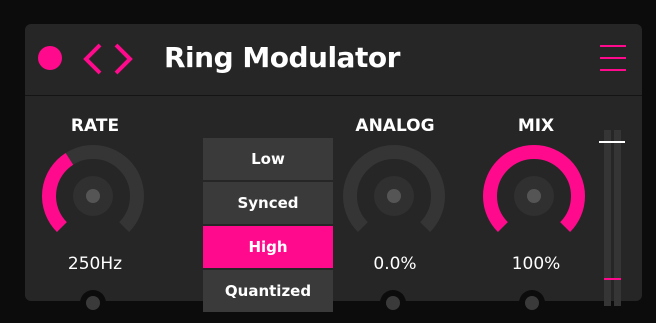 The image size is (656, 323). What do you see at coordinates (92, 59) in the screenshot?
I see `chevron-left-icon` at bounding box center [92, 59].